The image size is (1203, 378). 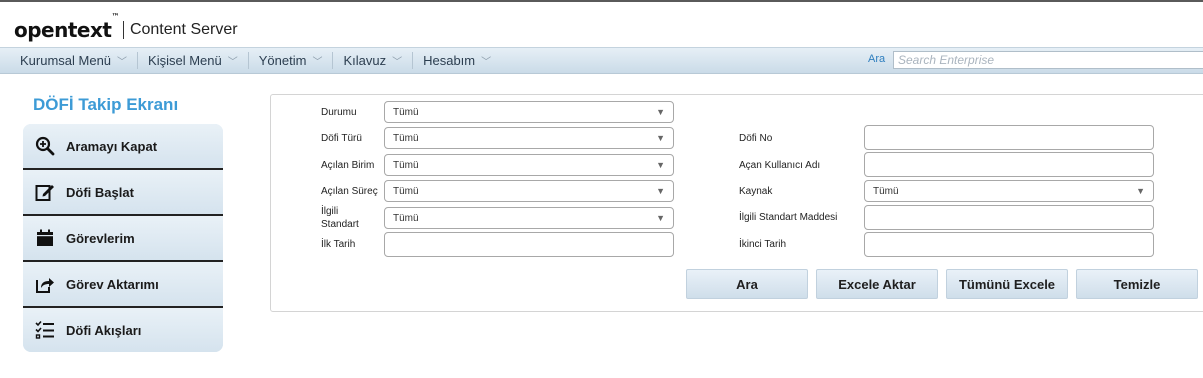 I want to click on brand-logo: opentext™ Content Server, so click(x=126, y=27).